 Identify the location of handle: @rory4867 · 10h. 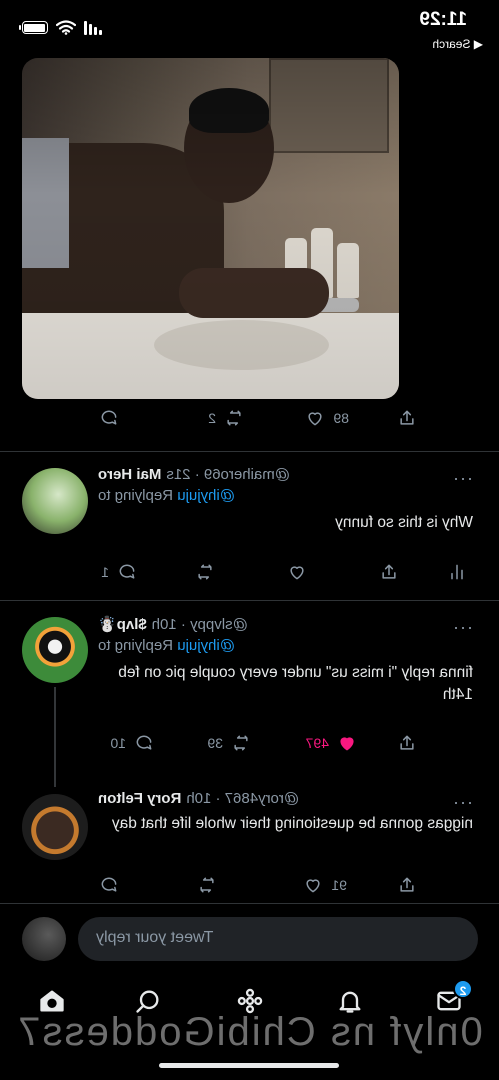
(243, 798).